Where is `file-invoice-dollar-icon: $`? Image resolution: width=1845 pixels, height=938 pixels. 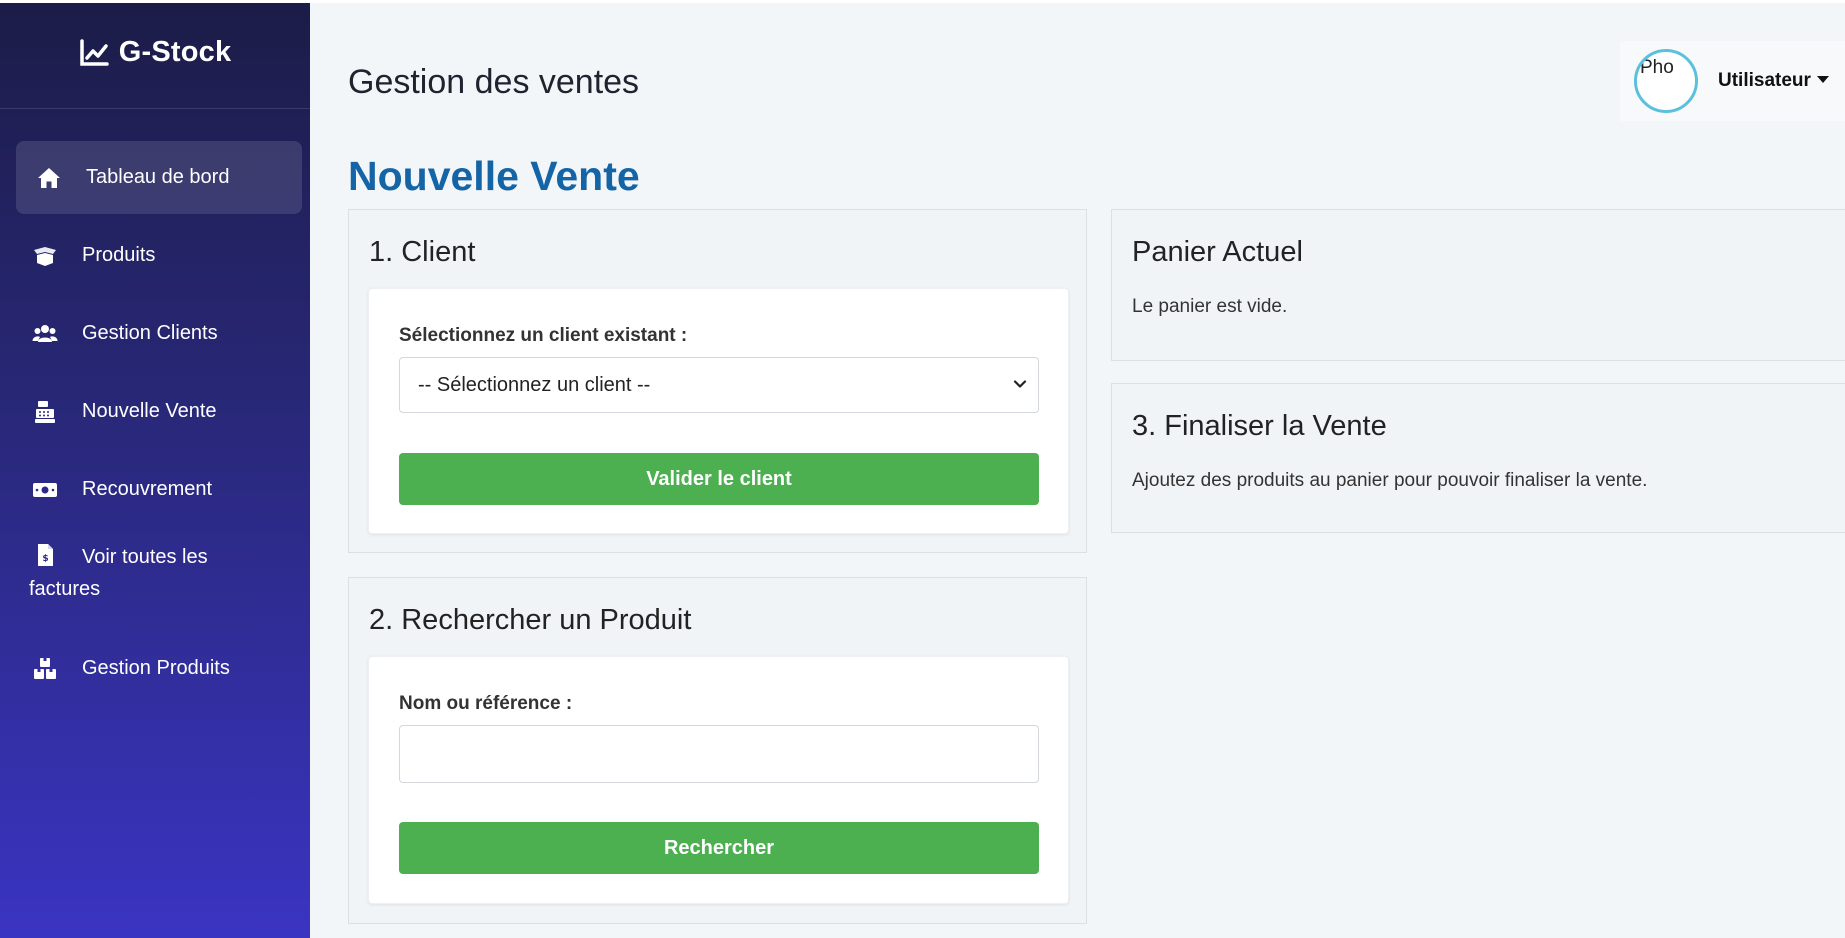
file-invoice-dollar-icon: $ is located at coordinates (45, 555).